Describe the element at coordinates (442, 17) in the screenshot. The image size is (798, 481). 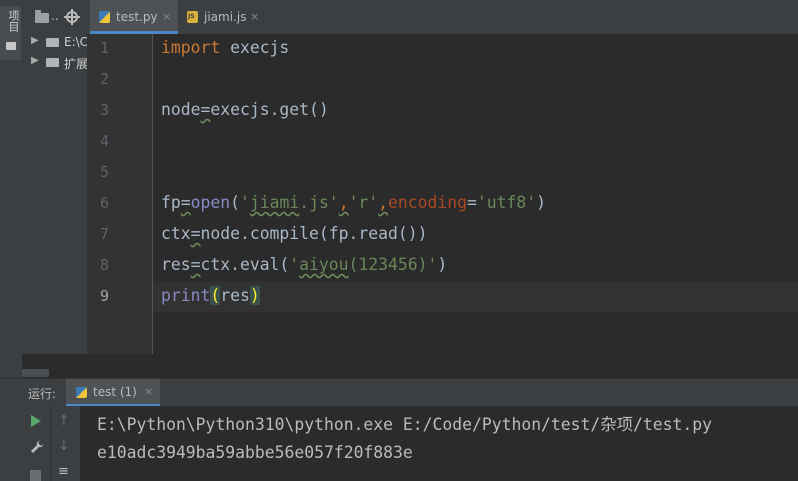
I see `editor-tab-bar: test.py × jiami.js ×` at that location.